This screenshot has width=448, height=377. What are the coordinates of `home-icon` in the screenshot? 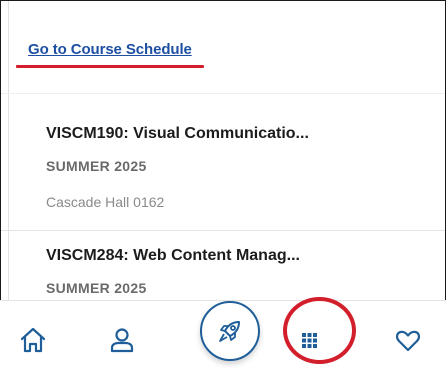 It's located at (33, 340).